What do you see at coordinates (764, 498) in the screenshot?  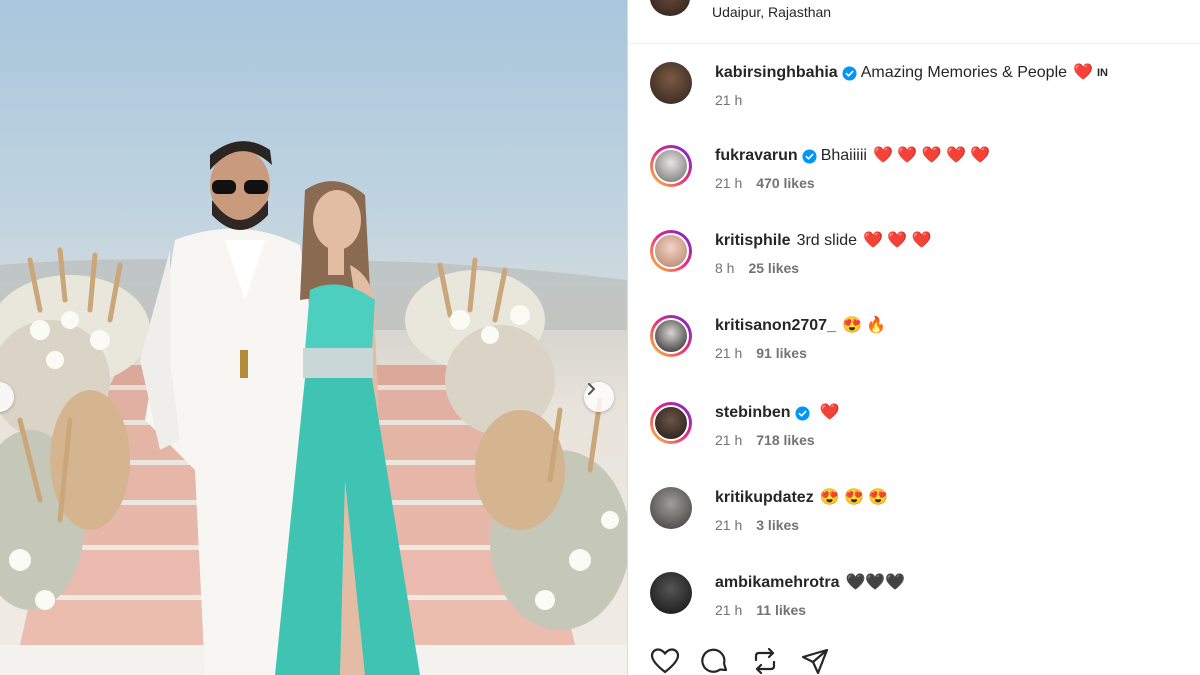 I see `comment-username: kritikupdatez` at bounding box center [764, 498].